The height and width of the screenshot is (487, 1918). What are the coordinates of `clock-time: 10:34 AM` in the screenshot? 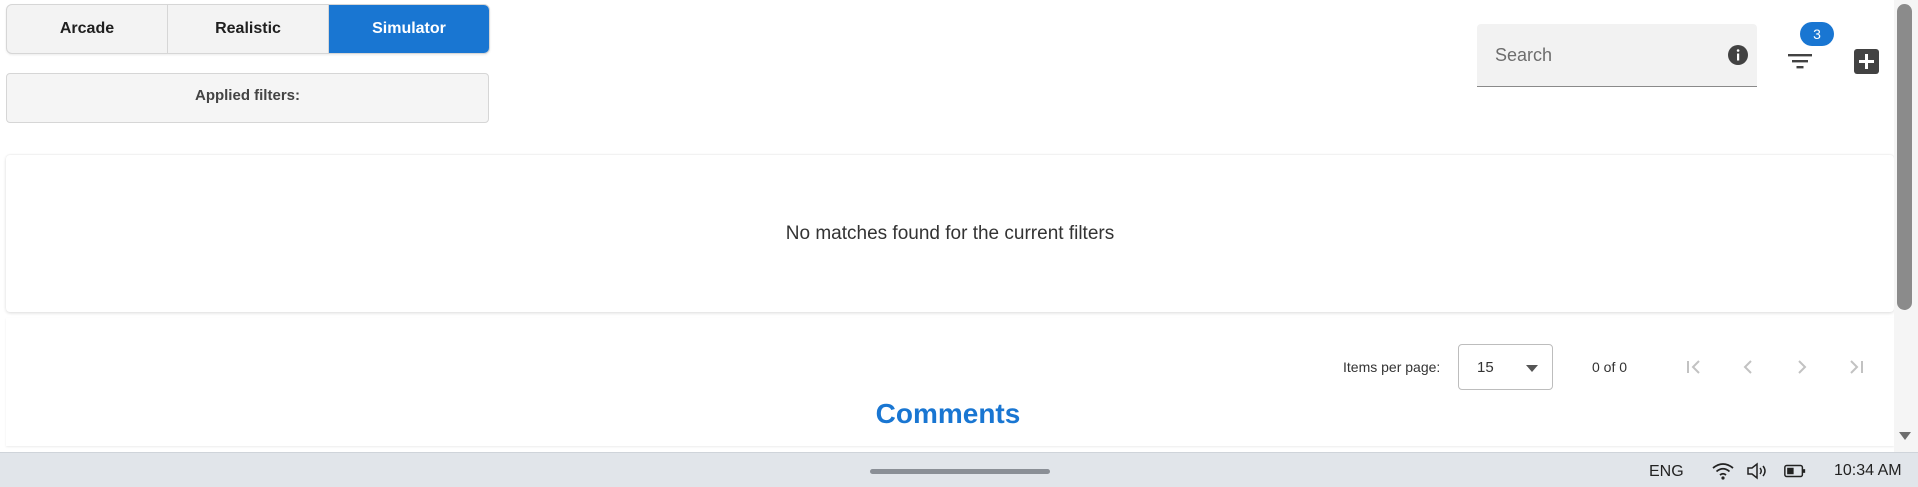 It's located at (1868, 471).